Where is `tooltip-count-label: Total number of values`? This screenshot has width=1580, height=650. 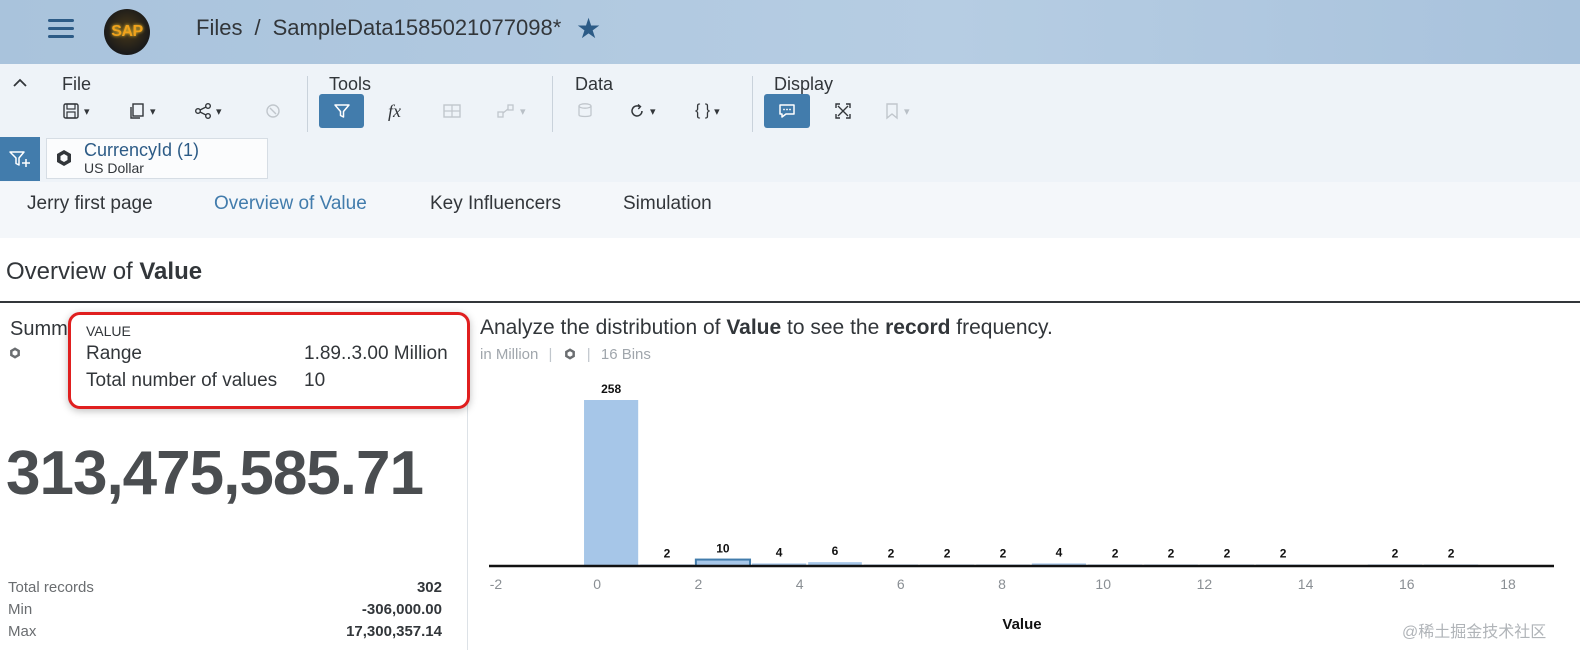 tooltip-count-label: Total number of values is located at coordinates (182, 380).